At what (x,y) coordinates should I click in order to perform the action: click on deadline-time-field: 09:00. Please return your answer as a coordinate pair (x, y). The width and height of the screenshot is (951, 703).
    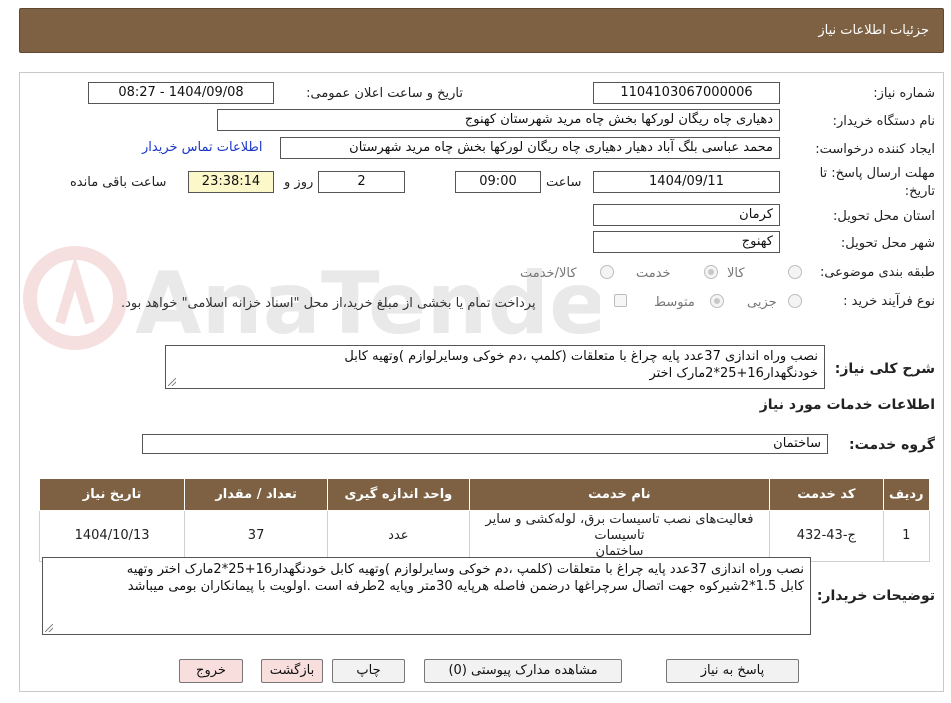
    Looking at the image, I should click on (498, 182).